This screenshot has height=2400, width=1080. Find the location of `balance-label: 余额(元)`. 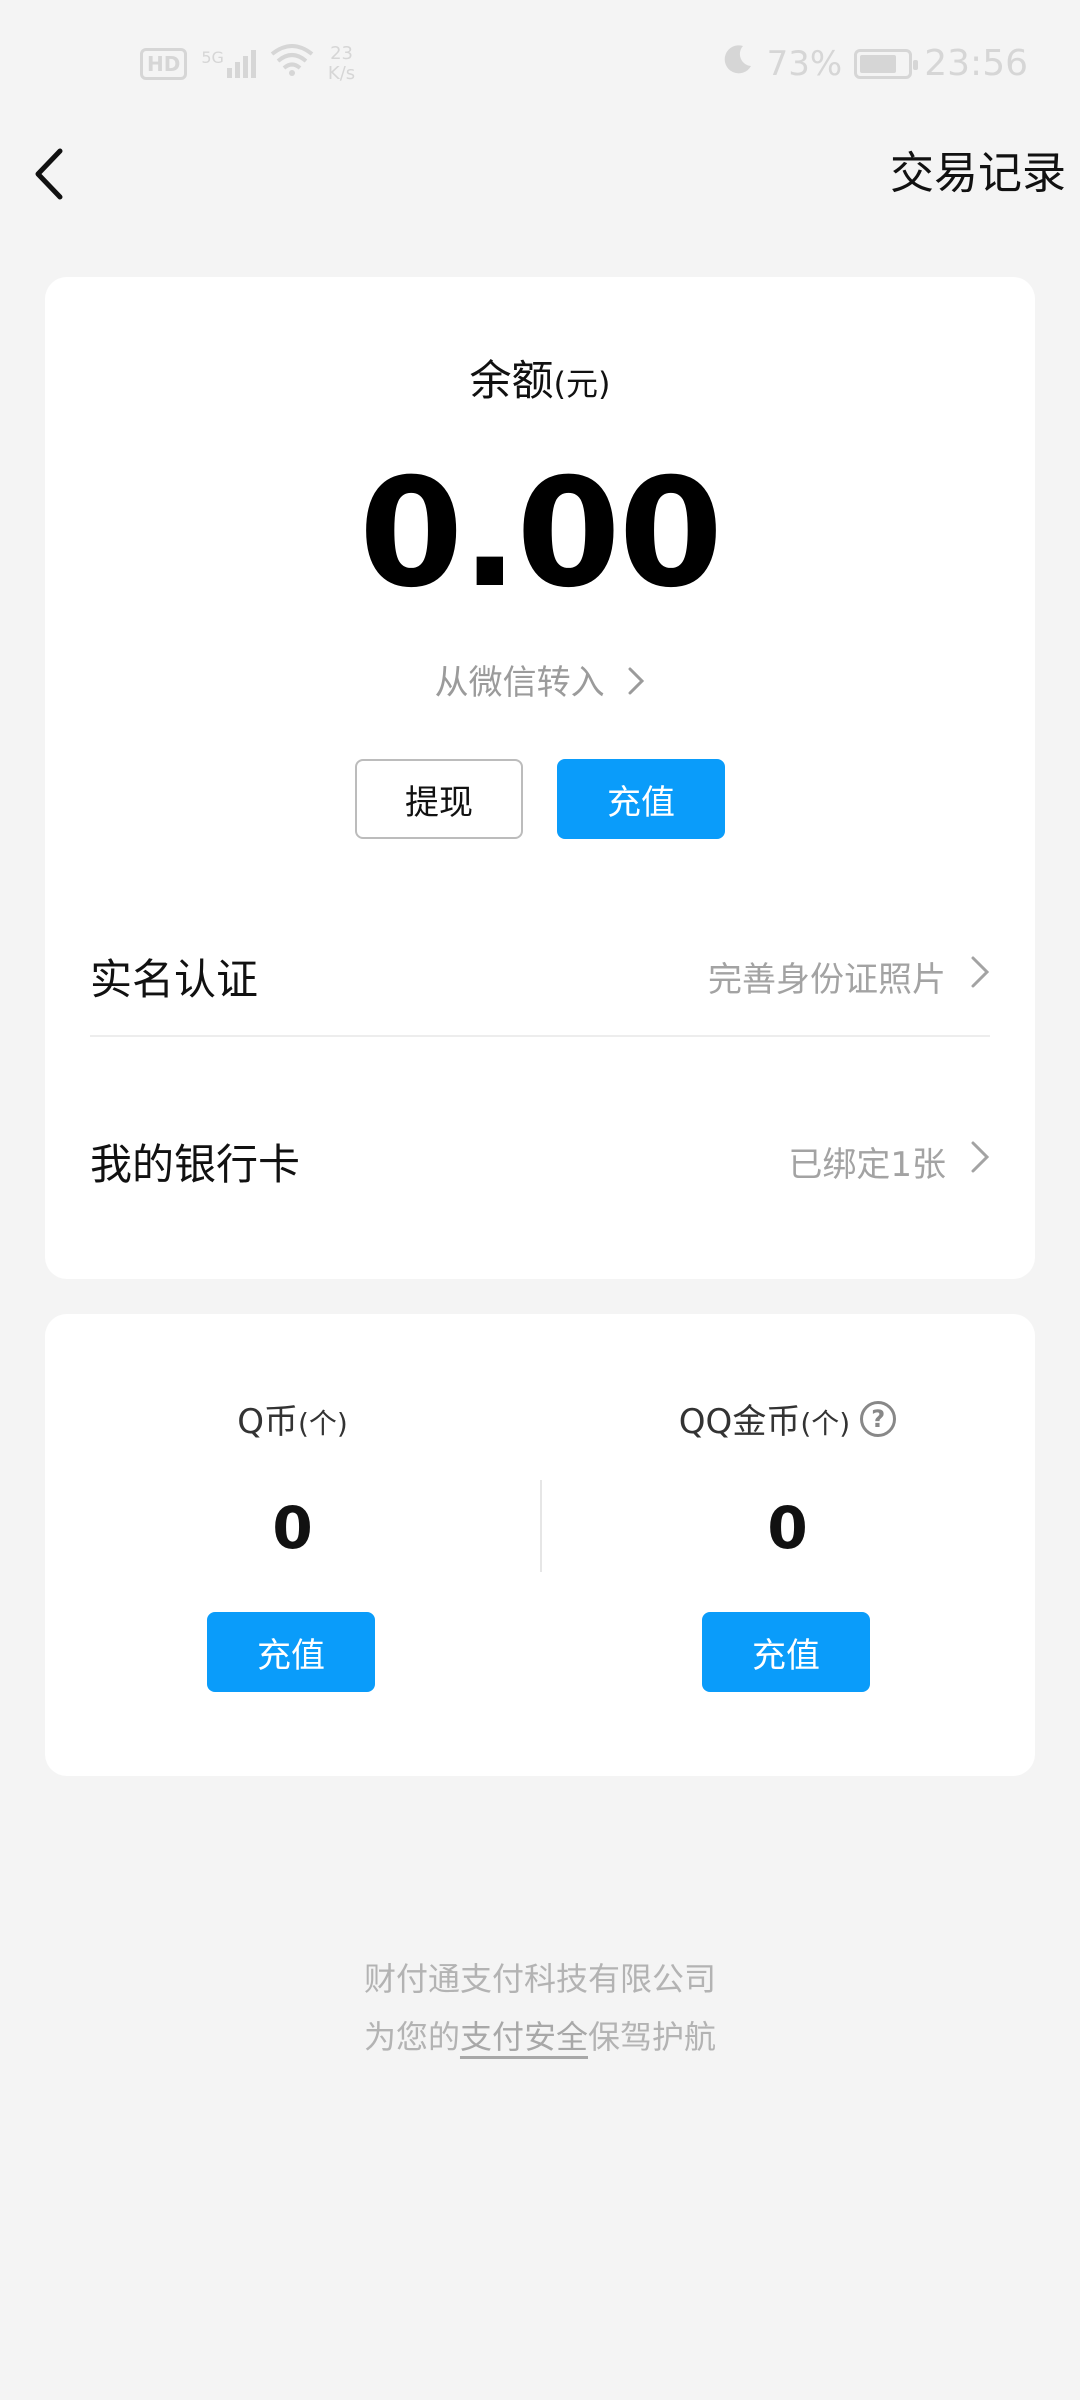

balance-label: 余额(元) is located at coordinates (540, 377).